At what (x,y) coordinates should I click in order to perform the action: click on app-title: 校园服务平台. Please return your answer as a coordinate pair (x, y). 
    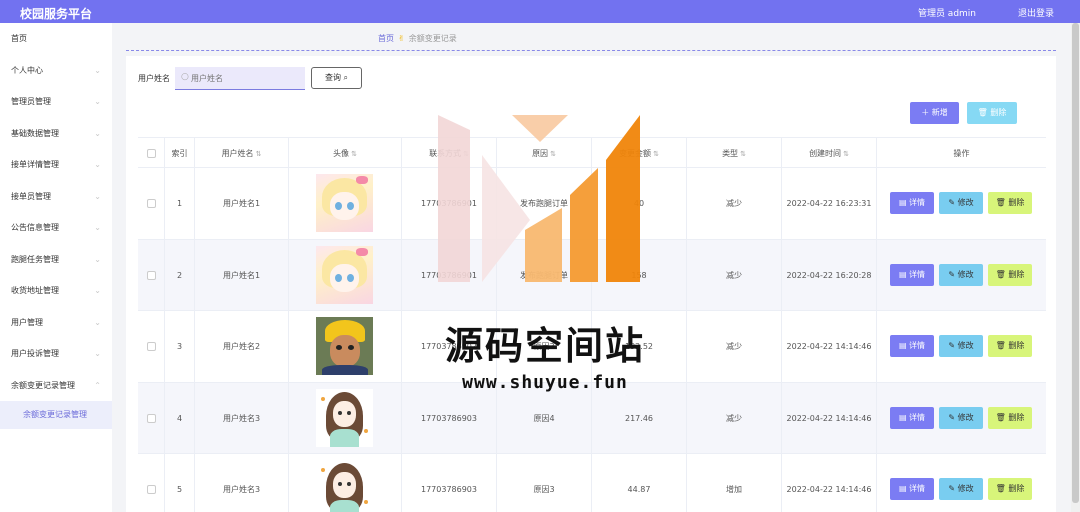
    Looking at the image, I should click on (56, 14).